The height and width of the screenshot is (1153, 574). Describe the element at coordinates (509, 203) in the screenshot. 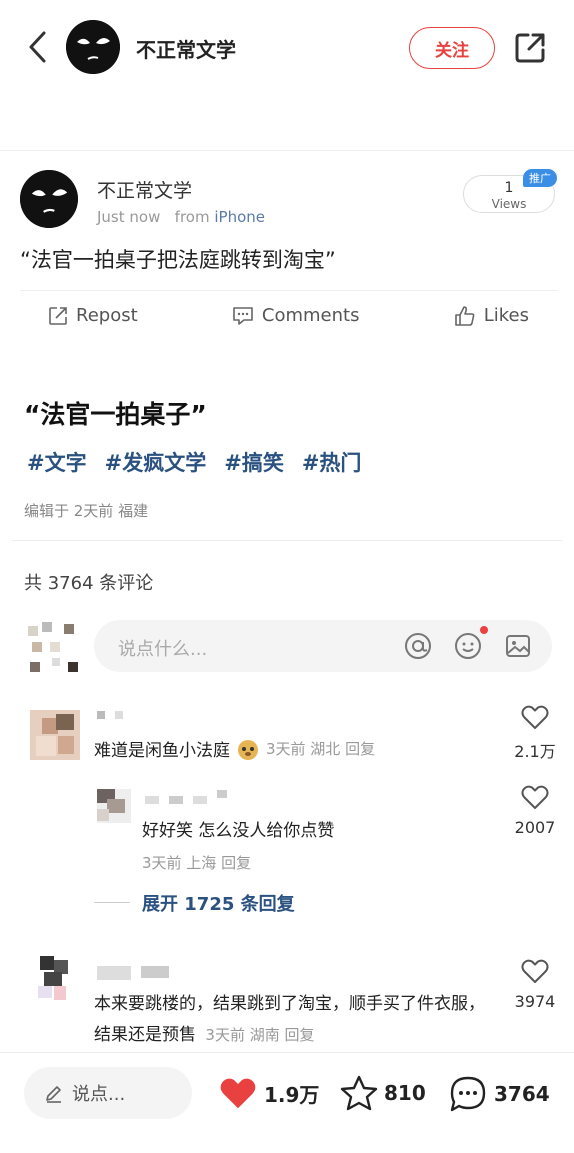

I see `views-label: Views` at that location.